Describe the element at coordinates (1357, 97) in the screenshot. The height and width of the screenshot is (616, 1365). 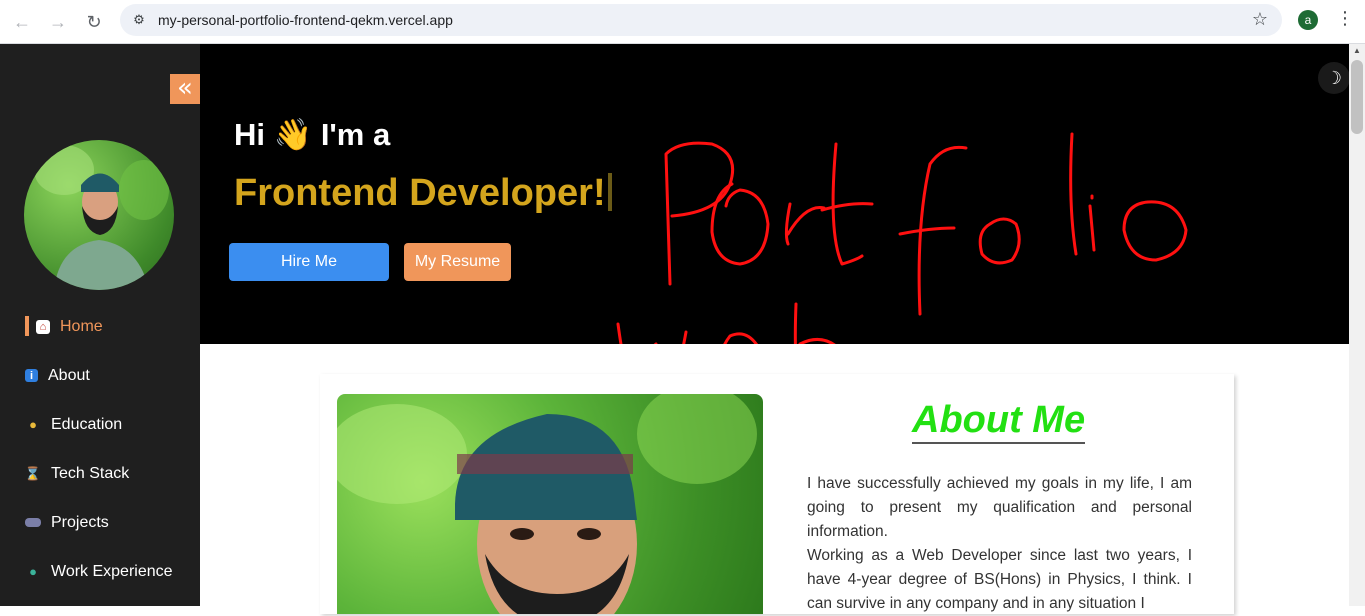
I see `scroll-thumb` at that location.